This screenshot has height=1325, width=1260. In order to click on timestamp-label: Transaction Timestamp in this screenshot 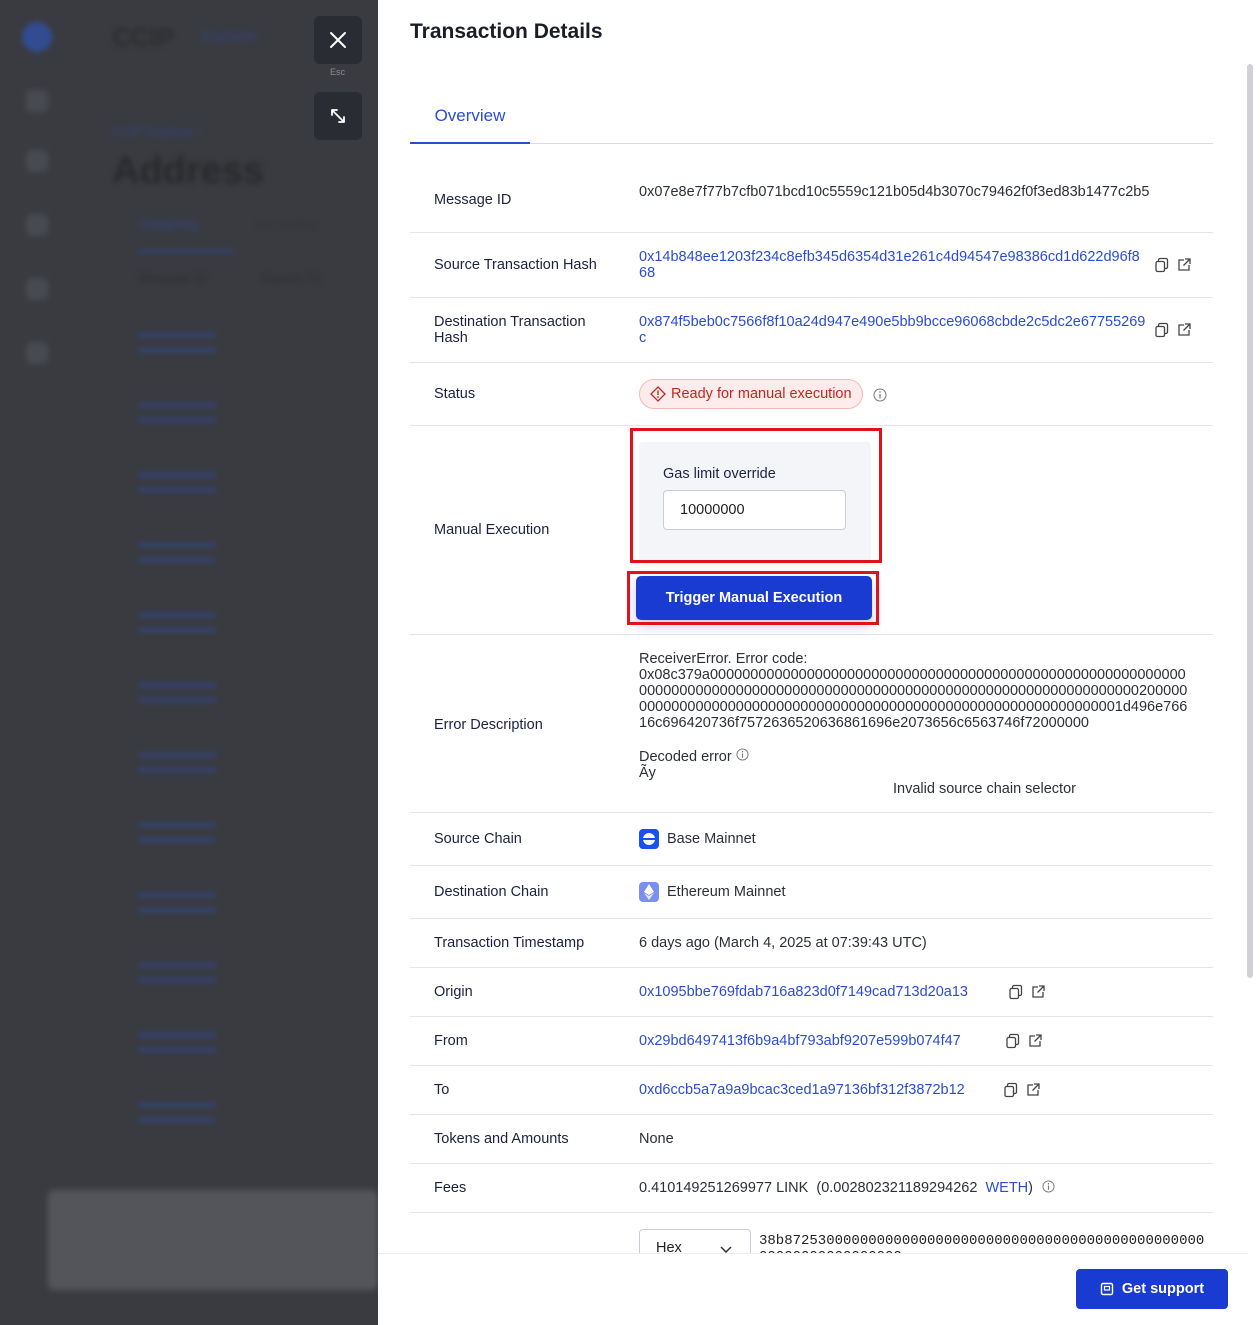, I will do `click(509, 943)`.